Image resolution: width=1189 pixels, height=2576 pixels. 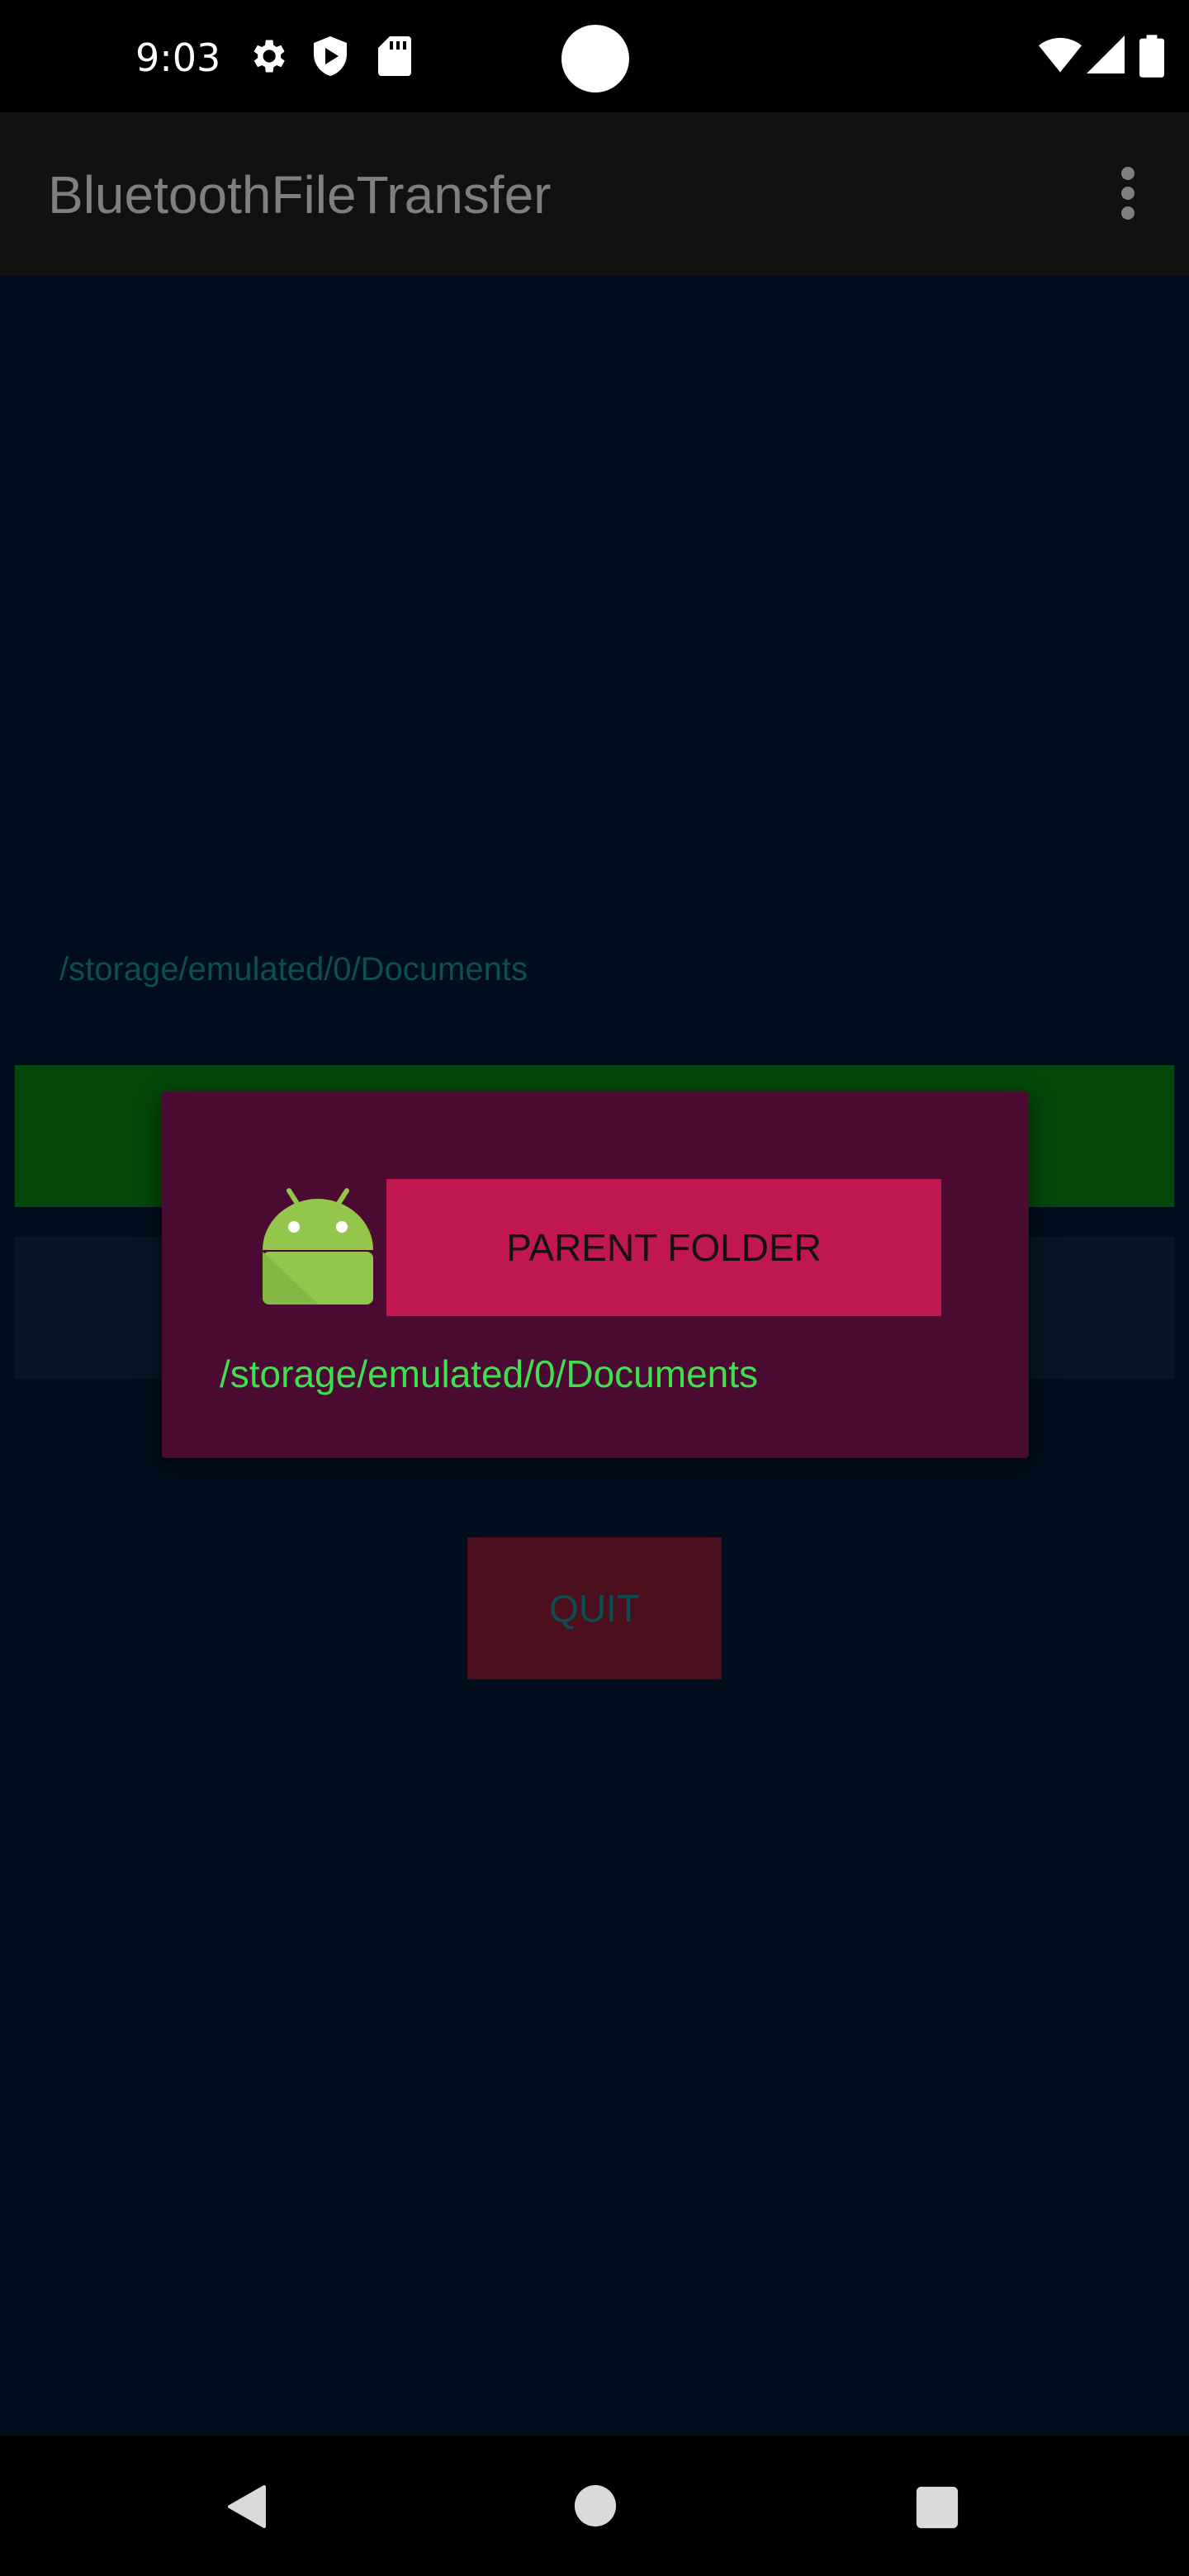 I want to click on parent-folder-button: PARENT FOLDER, so click(x=663, y=1247).